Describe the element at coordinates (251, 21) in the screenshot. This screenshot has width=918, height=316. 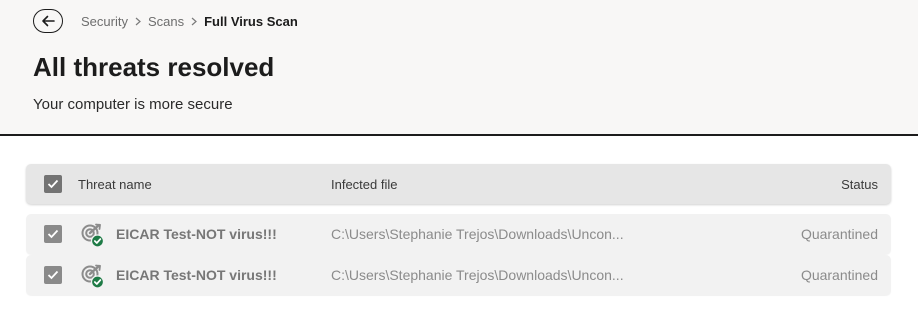
I see `breadcrumb-current: Full Virus Scan` at that location.